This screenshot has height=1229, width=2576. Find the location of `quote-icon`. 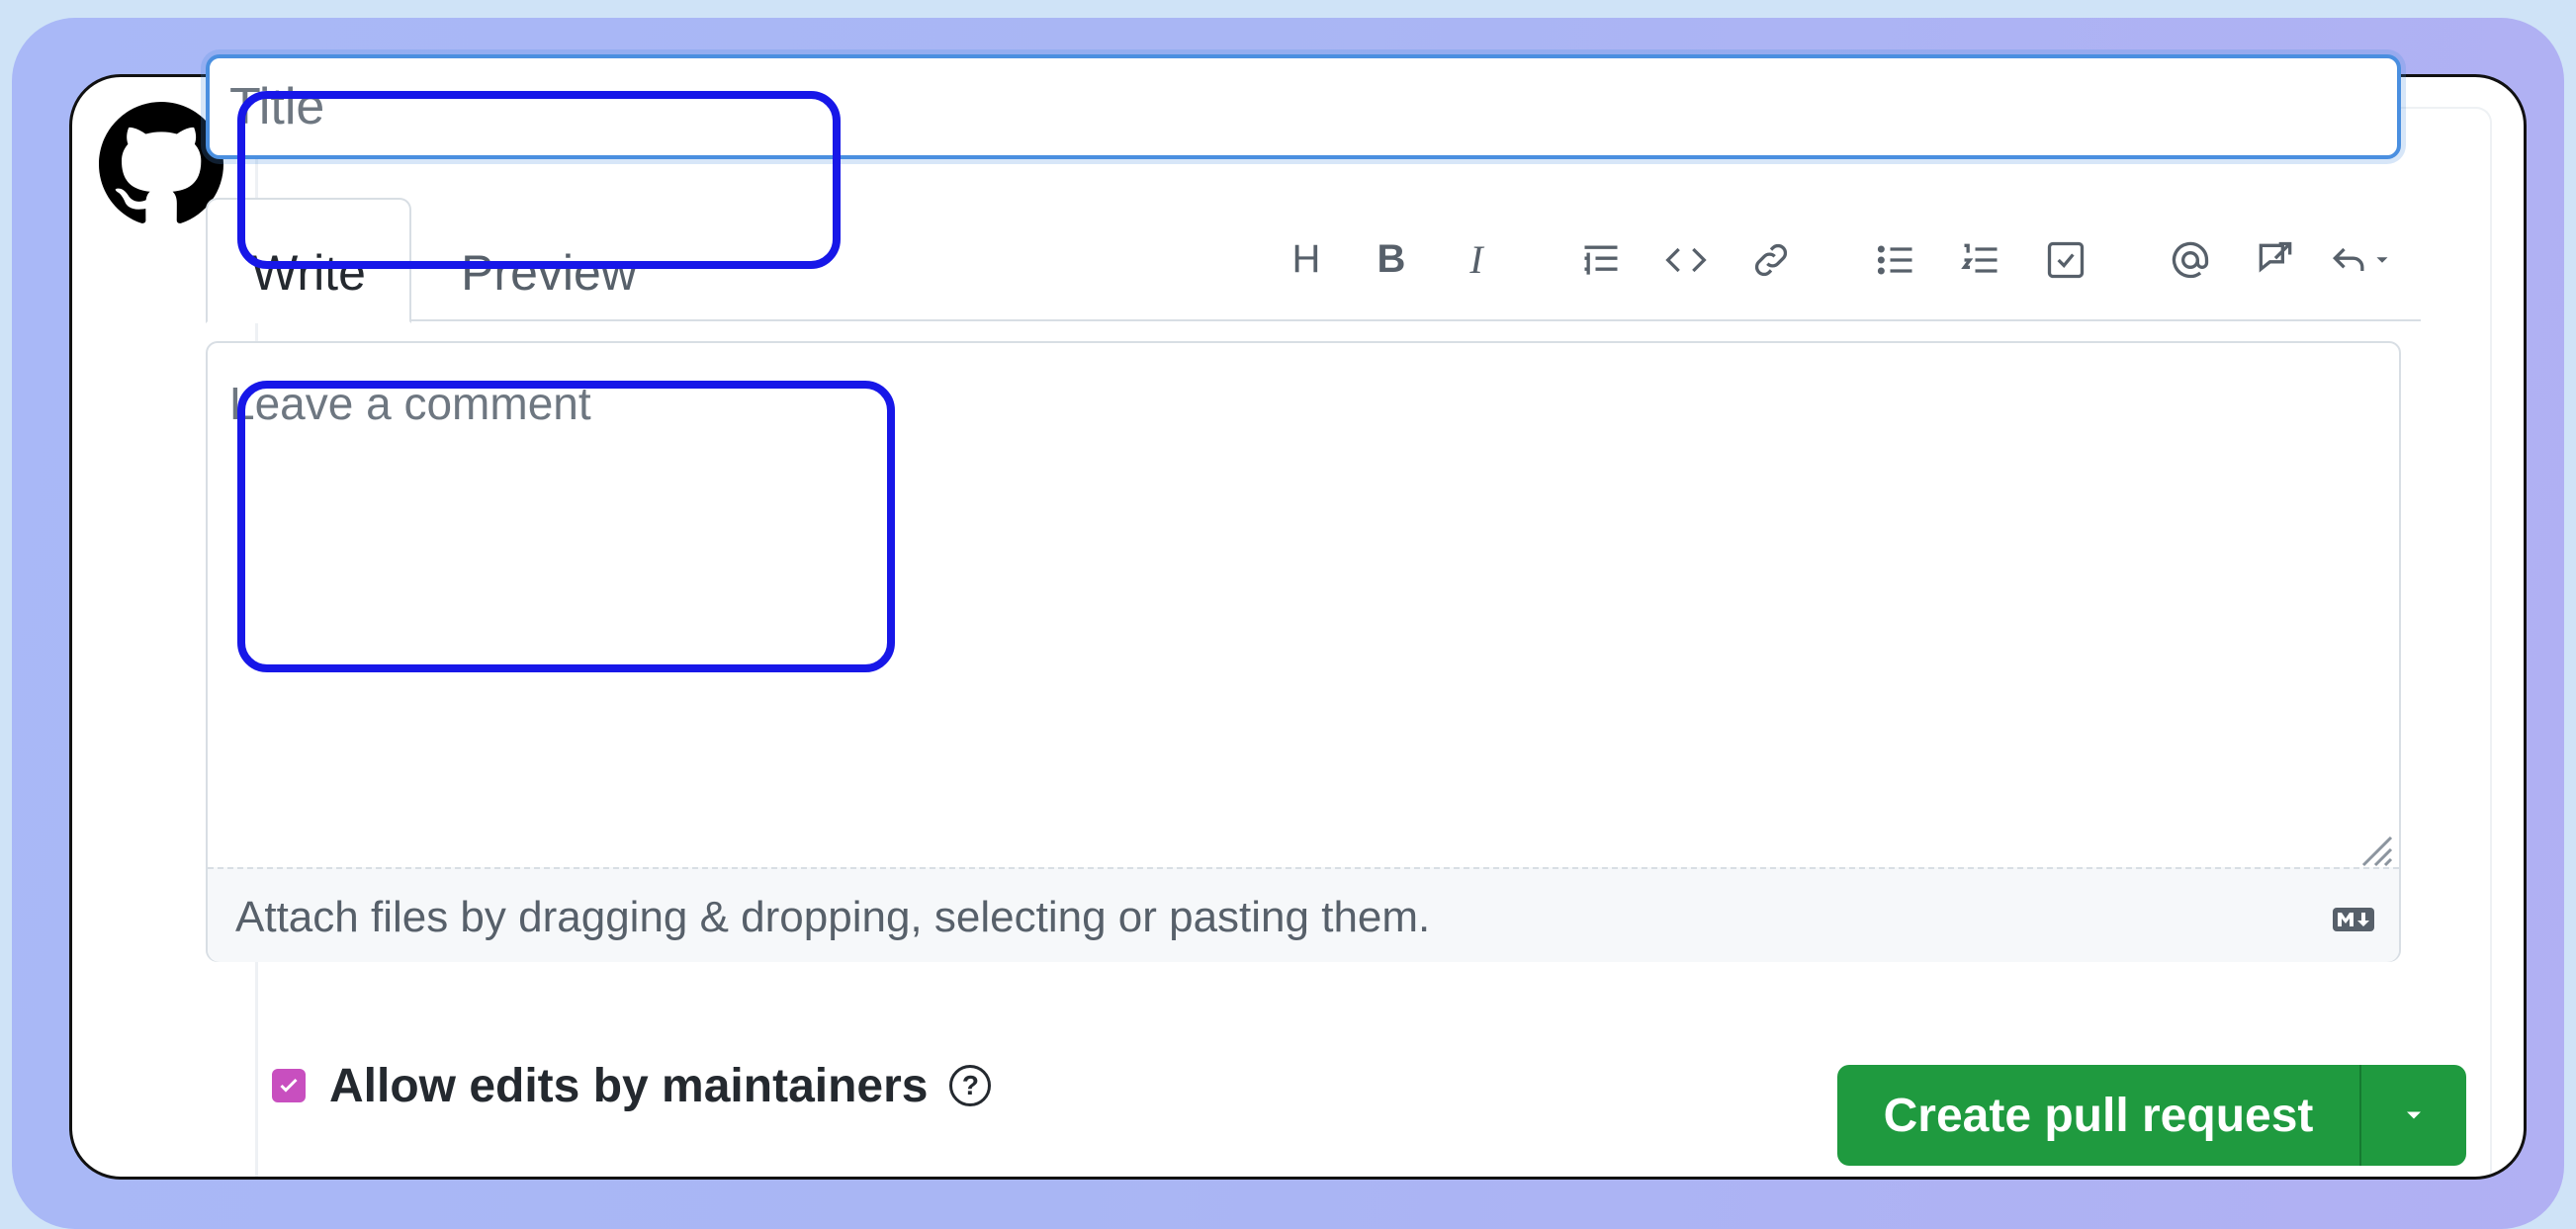

quote-icon is located at coordinates (1600, 260).